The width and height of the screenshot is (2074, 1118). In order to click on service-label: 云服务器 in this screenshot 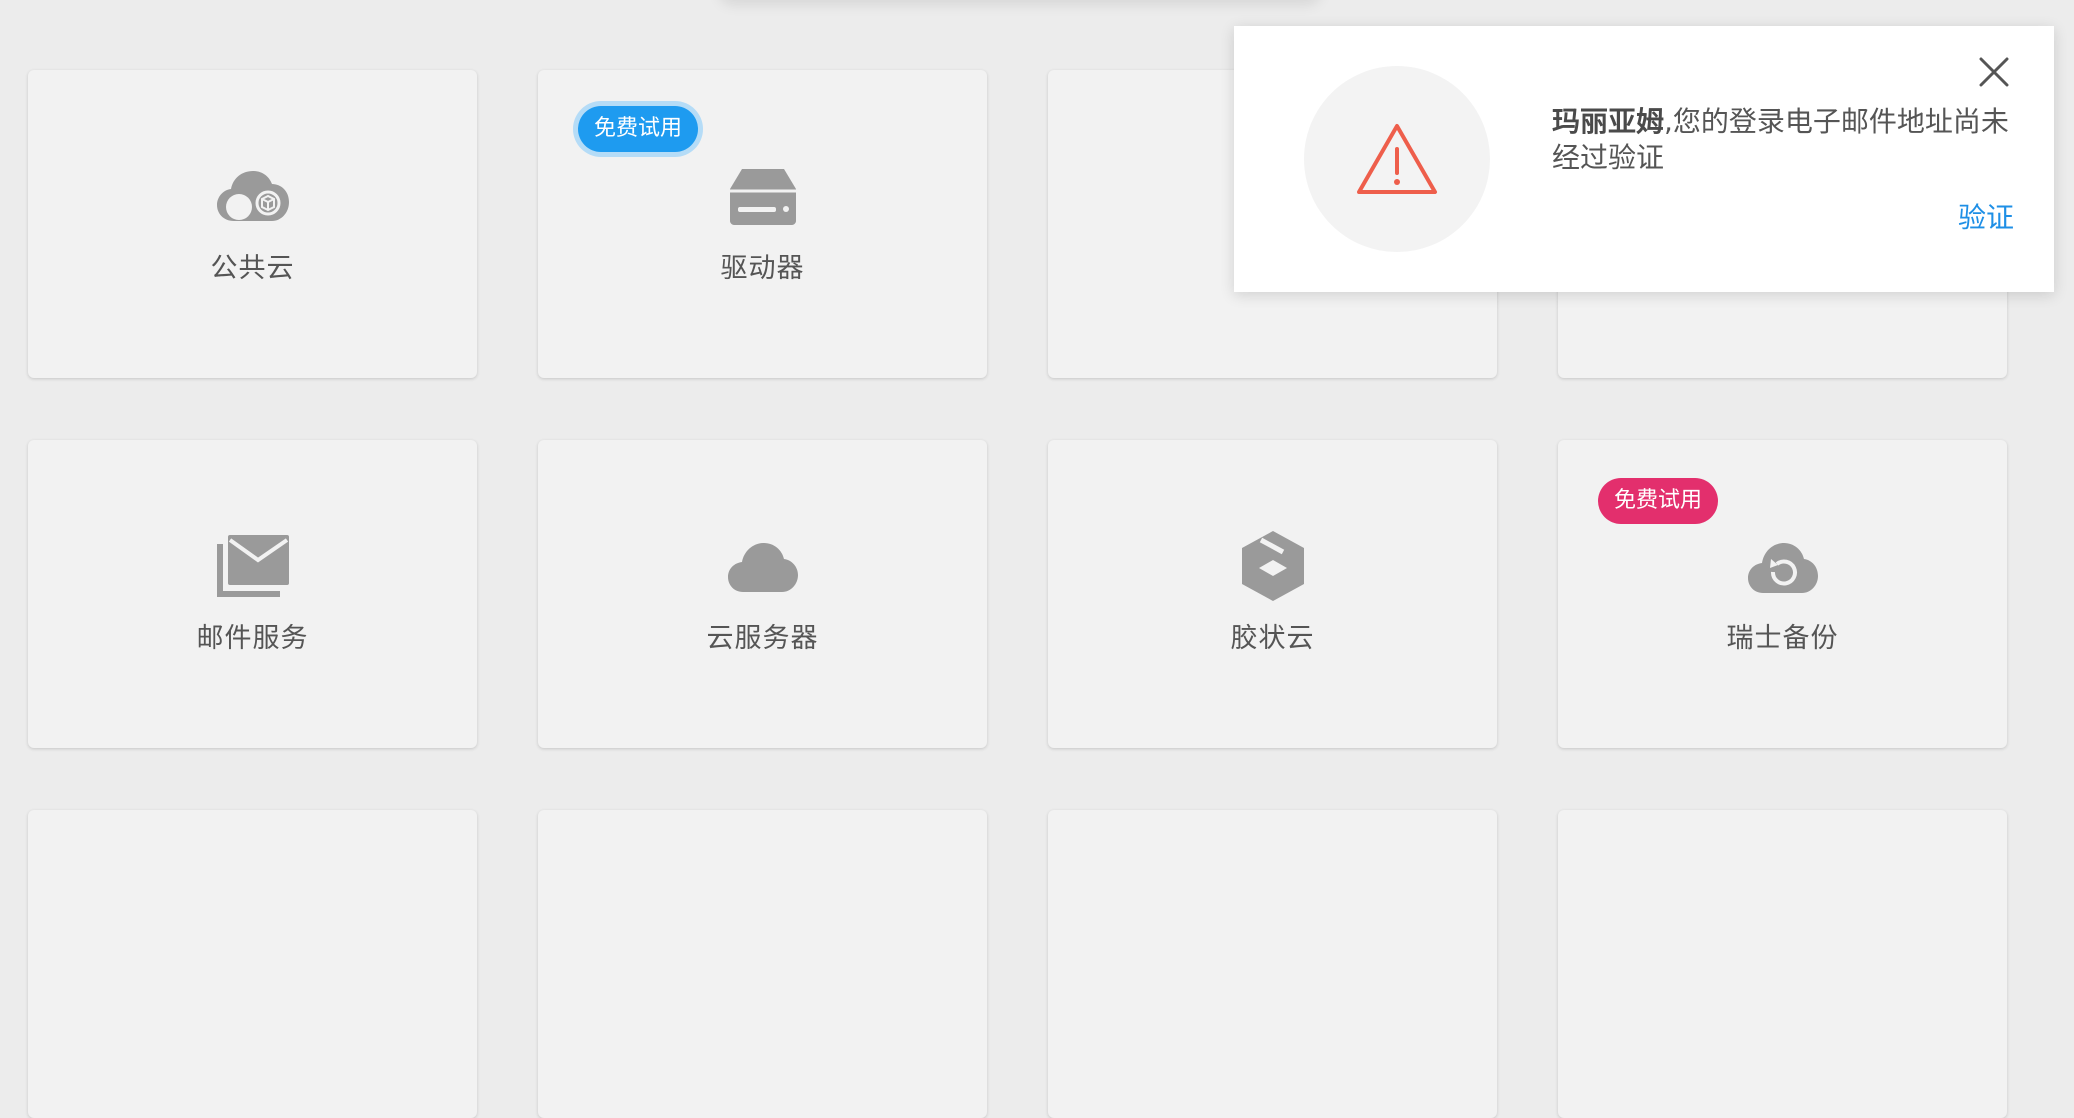, I will do `click(762, 638)`.